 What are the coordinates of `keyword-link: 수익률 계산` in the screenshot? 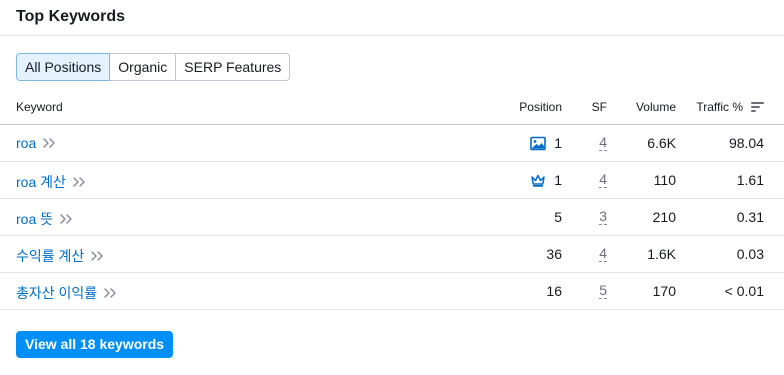 It's located at (50, 256).